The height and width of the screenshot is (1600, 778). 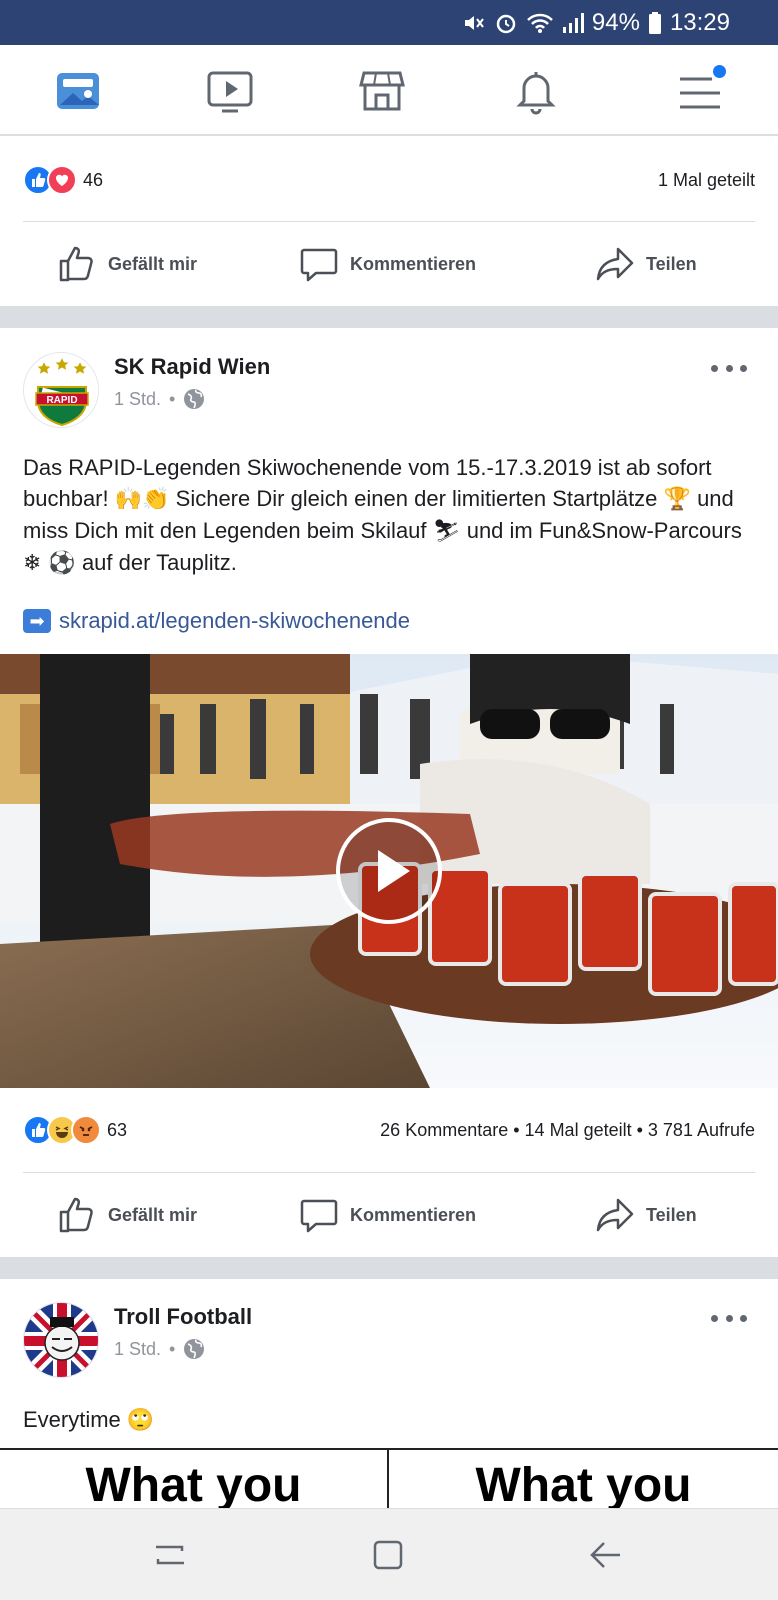 I want to click on reaction-summary: 63, so click(x=75, y=1130).